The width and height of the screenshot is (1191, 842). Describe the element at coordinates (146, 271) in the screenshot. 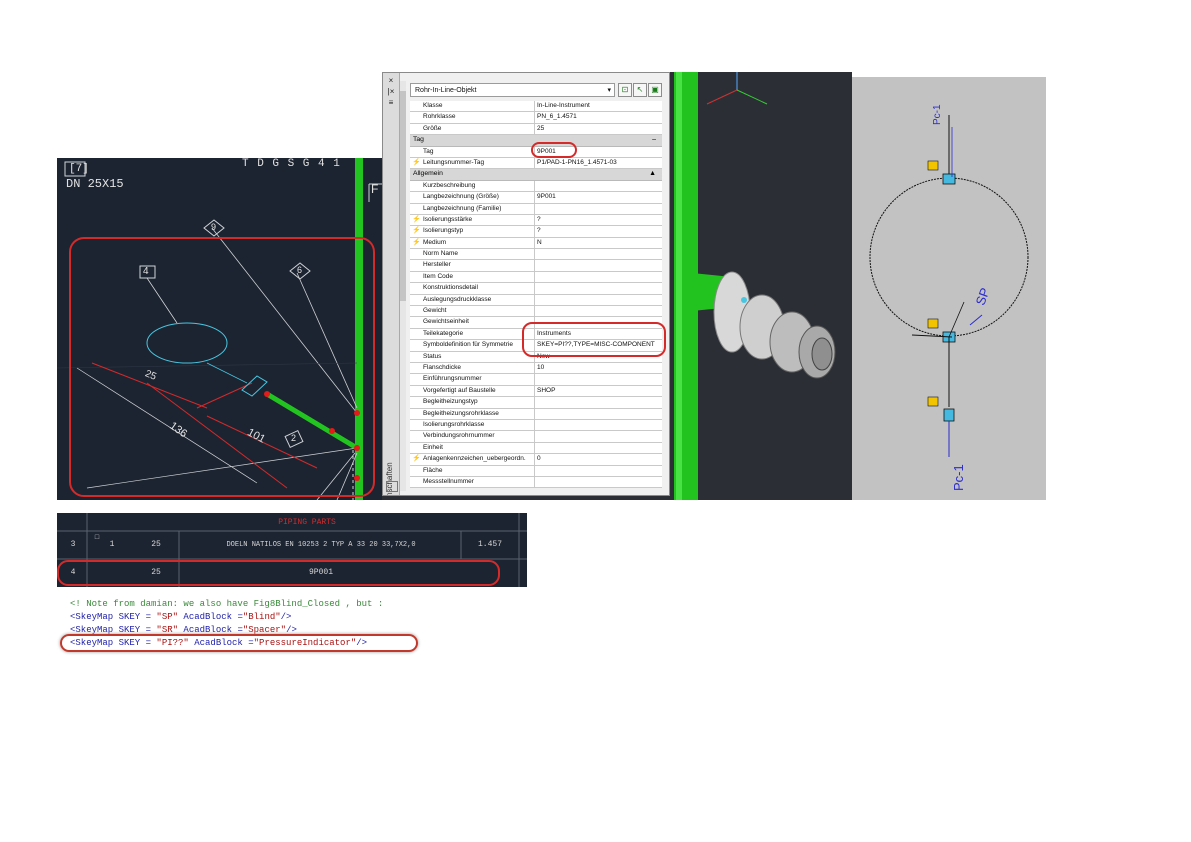

I see `iso-tag-4: 4` at that location.